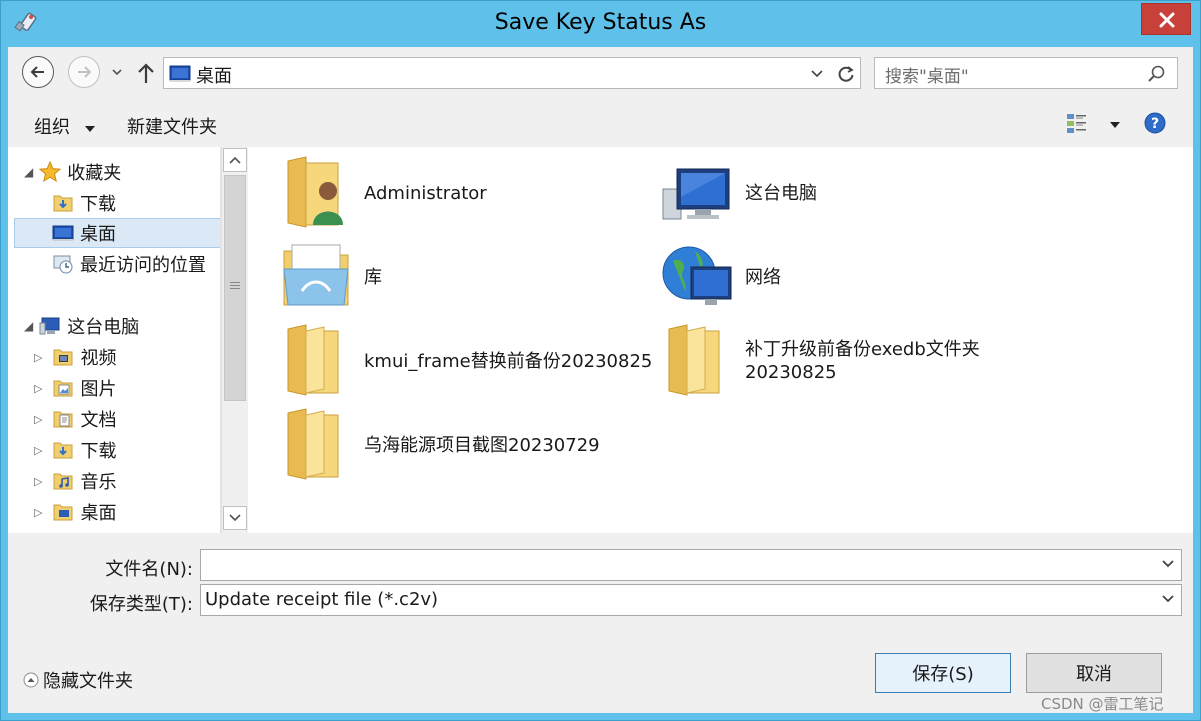 The width and height of the screenshot is (1201, 721). Describe the element at coordinates (425, 193) in the screenshot. I see `item-label: Administrator` at that location.